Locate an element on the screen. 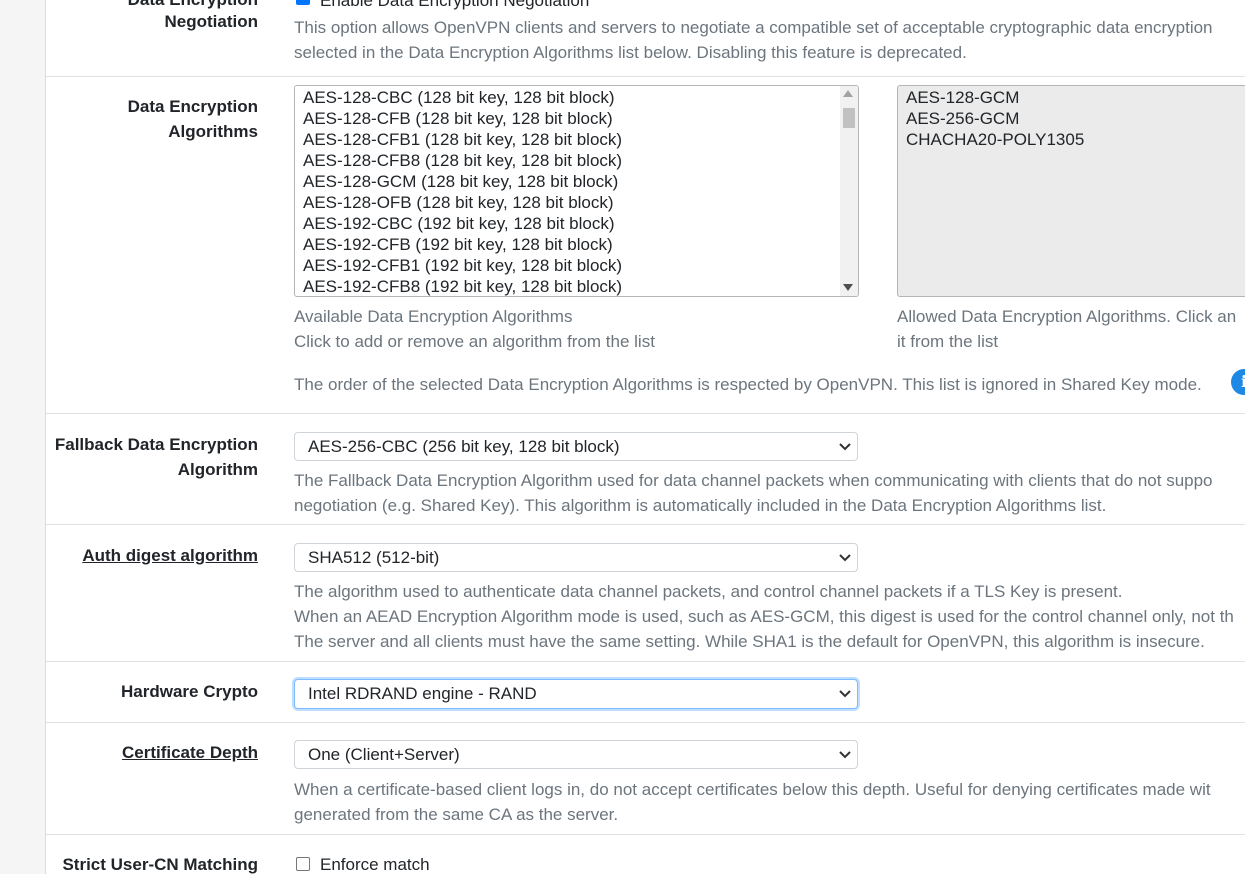  certificate-depth-select: One (Client+Server) is located at coordinates (576, 754).